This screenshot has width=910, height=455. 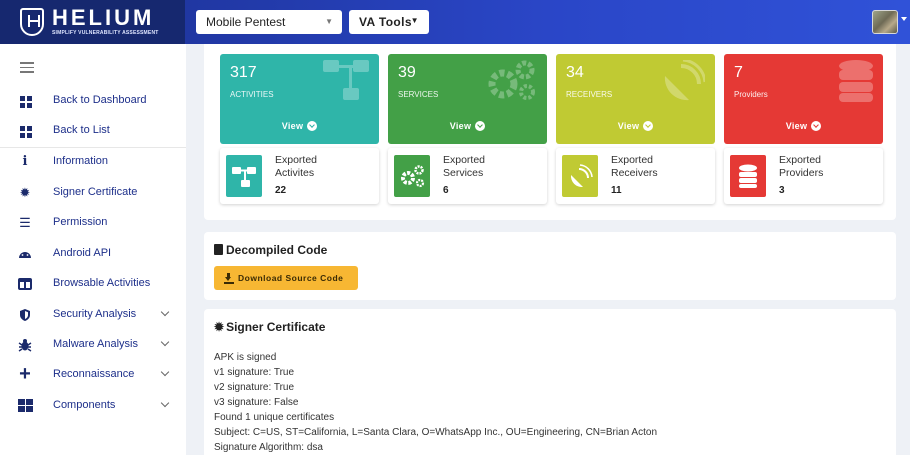 I want to click on sidebar-item-label: Malware Analysis, so click(x=95, y=344).